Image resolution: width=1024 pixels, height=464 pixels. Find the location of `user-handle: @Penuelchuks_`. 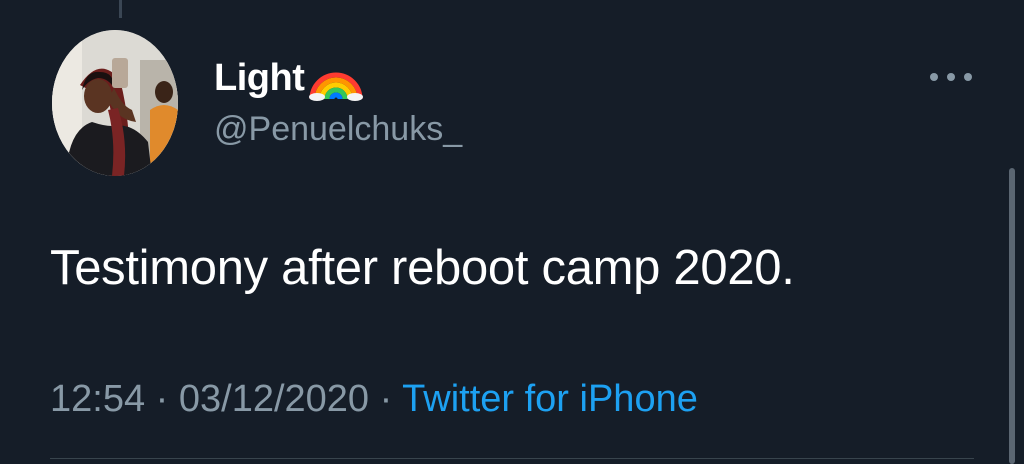

user-handle: @Penuelchuks_ is located at coordinates (338, 129).